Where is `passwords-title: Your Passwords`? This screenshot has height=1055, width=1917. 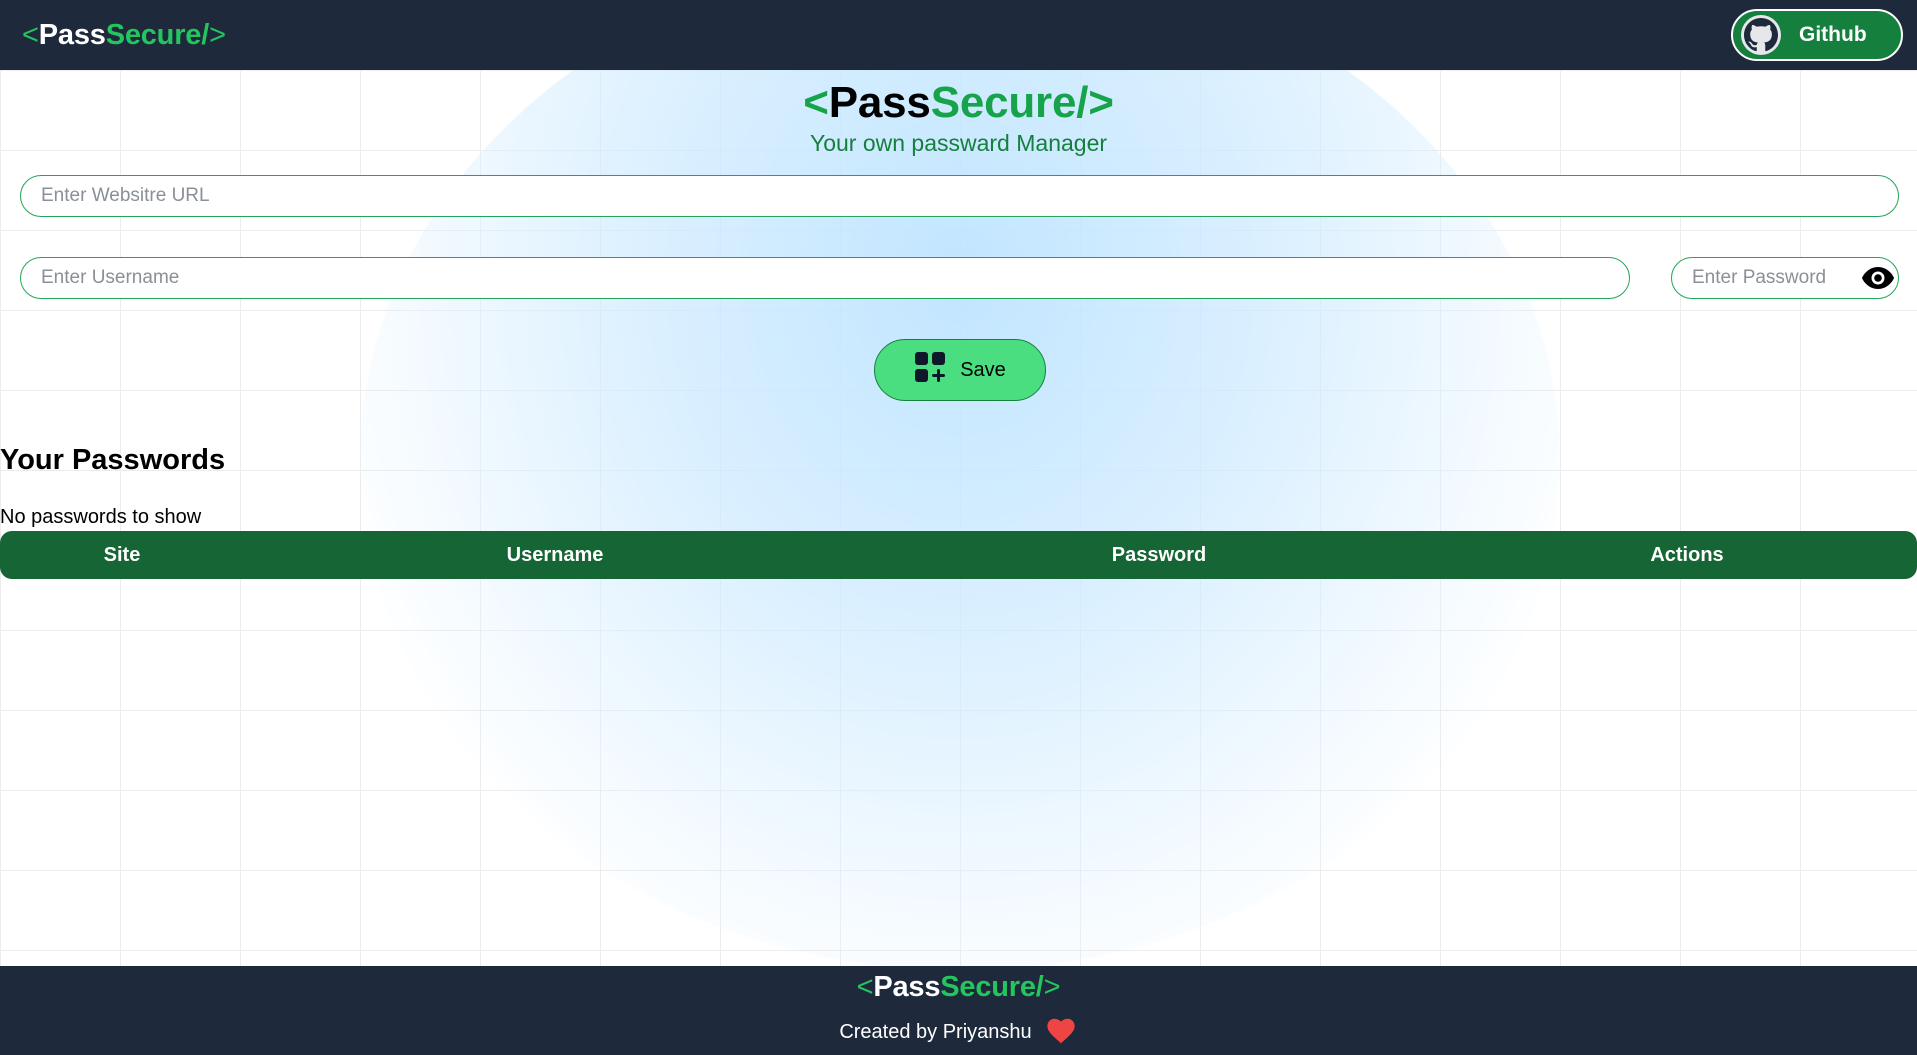
passwords-title: Your Passwords is located at coordinates (113, 460).